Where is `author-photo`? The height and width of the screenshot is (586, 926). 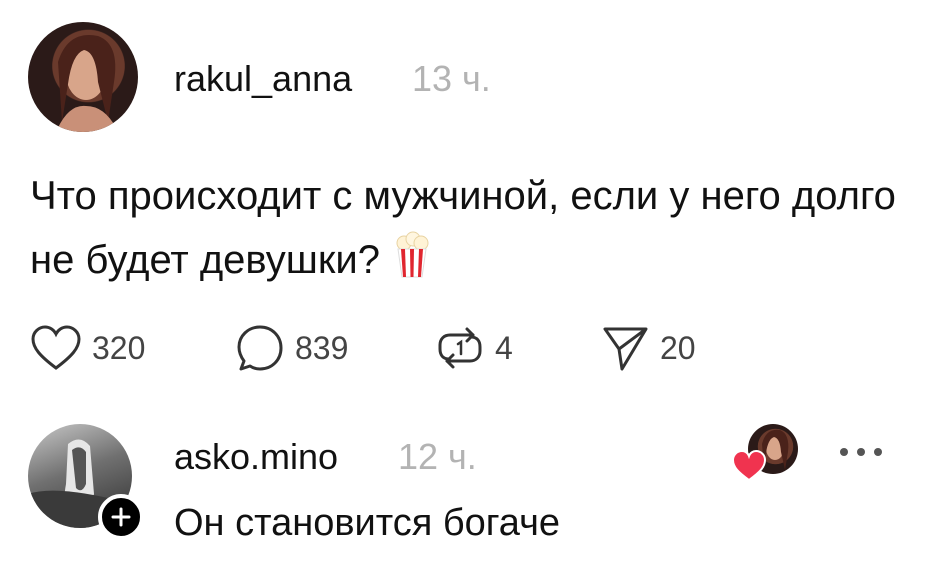
author-photo is located at coordinates (87, 83).